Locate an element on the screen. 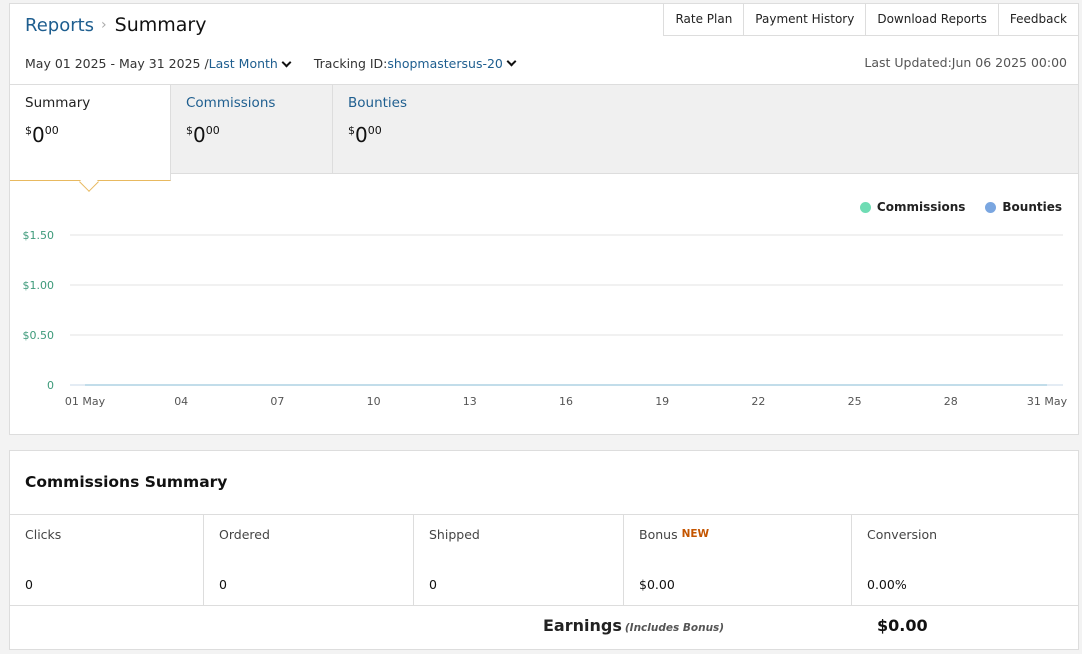  download-reports-button: Download Reports is located at coordinates (931, 20).